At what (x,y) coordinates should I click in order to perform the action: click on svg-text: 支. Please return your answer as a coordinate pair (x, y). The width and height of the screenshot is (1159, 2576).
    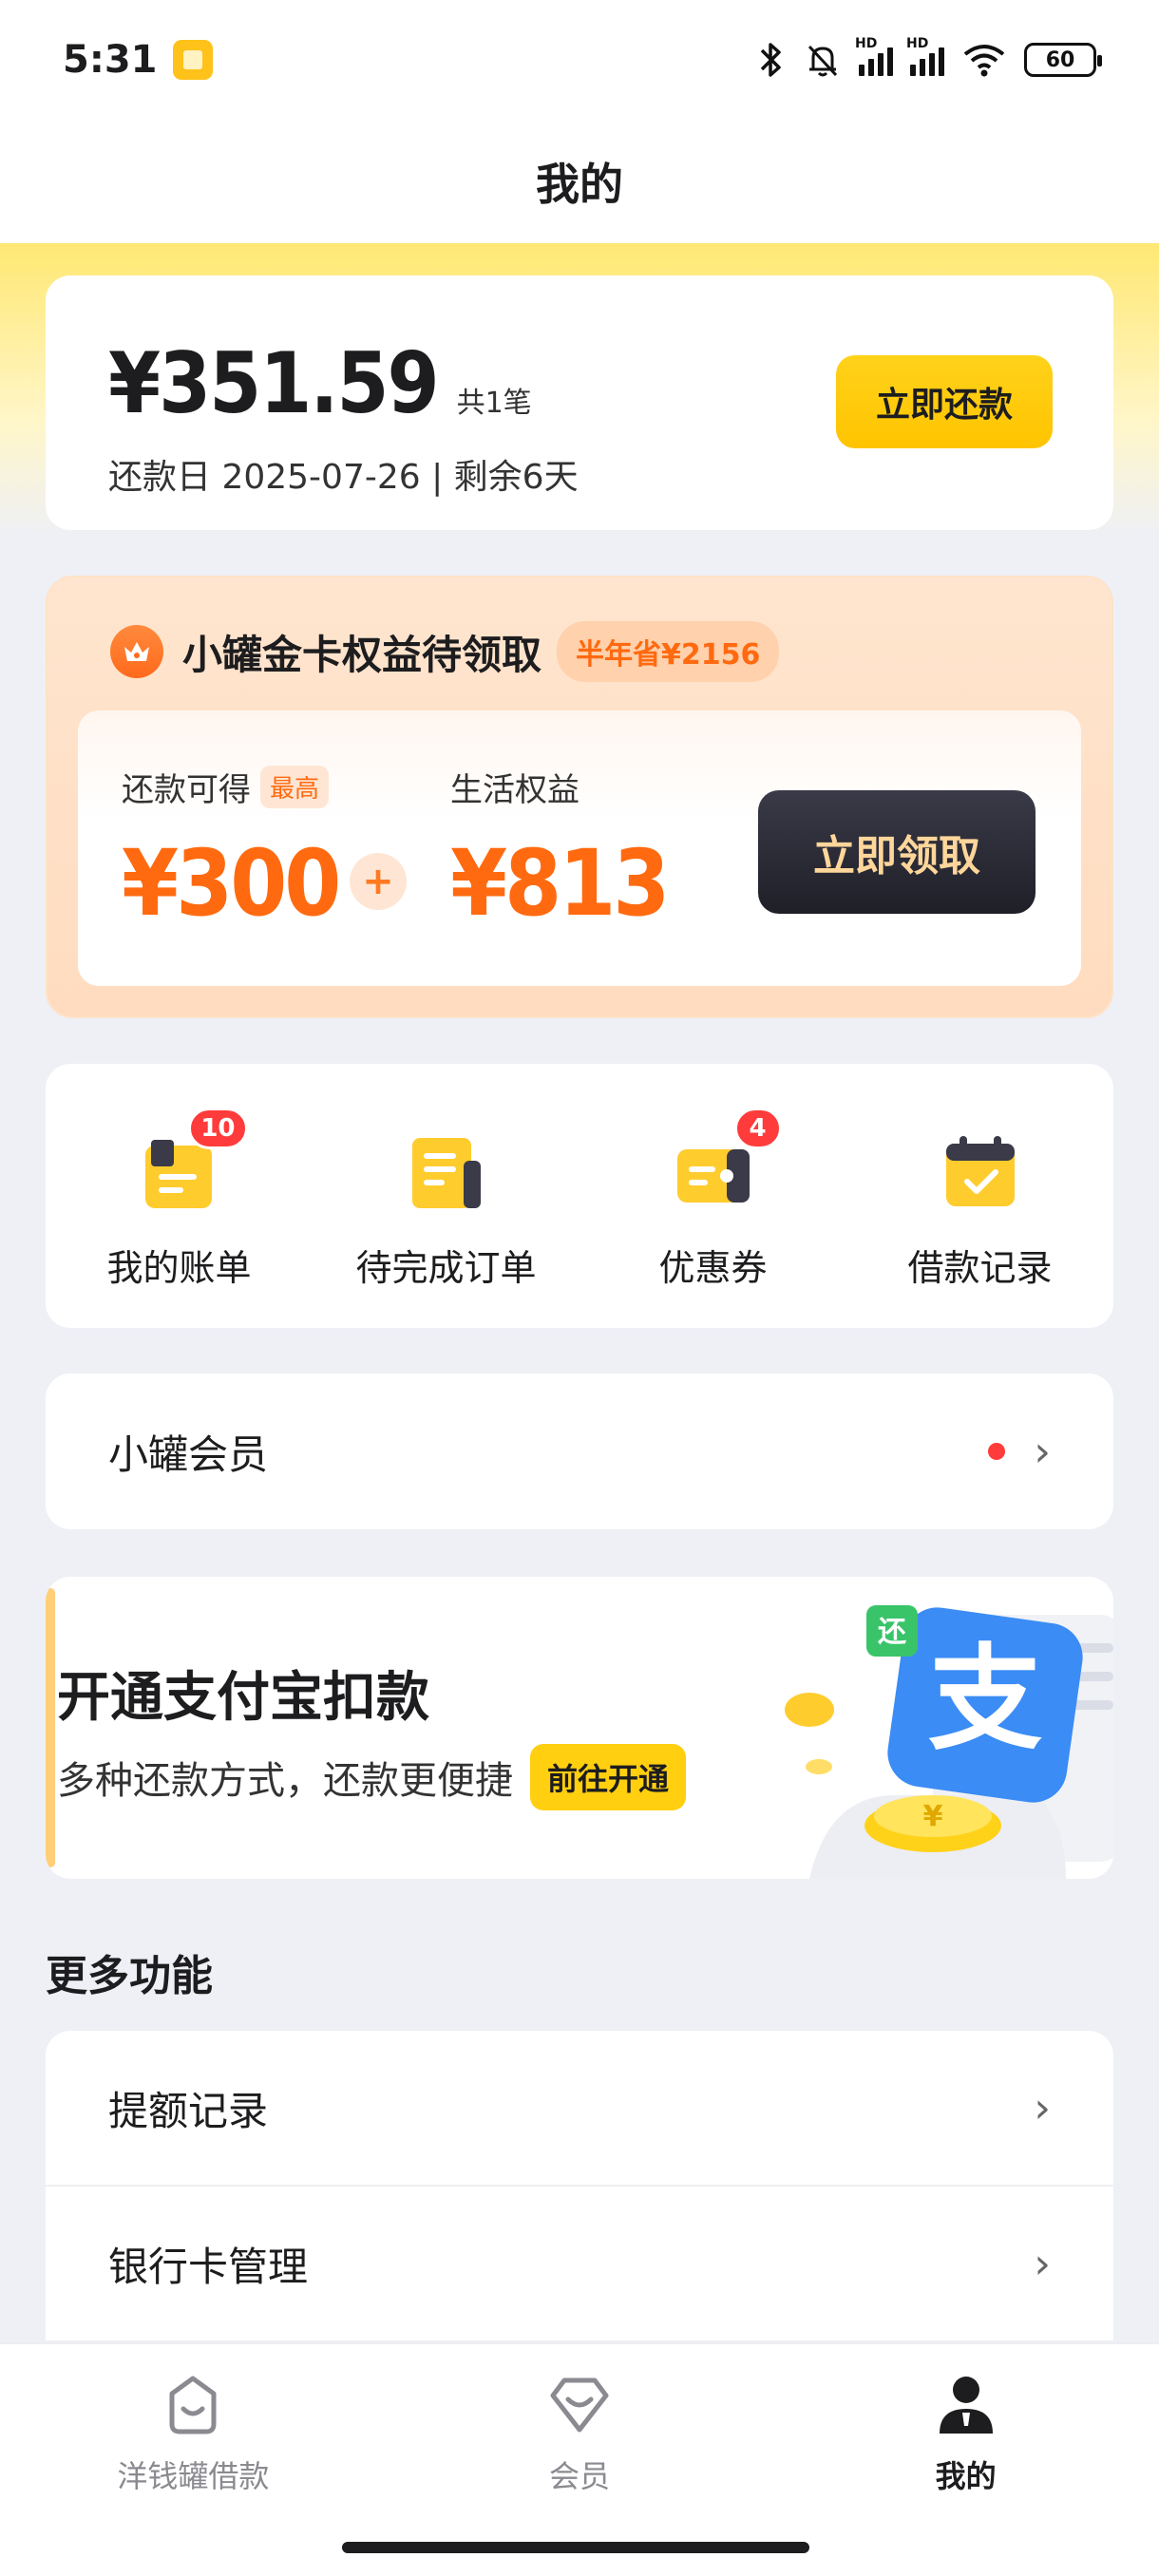
    Looking at the image, I should click on (985, 1700).